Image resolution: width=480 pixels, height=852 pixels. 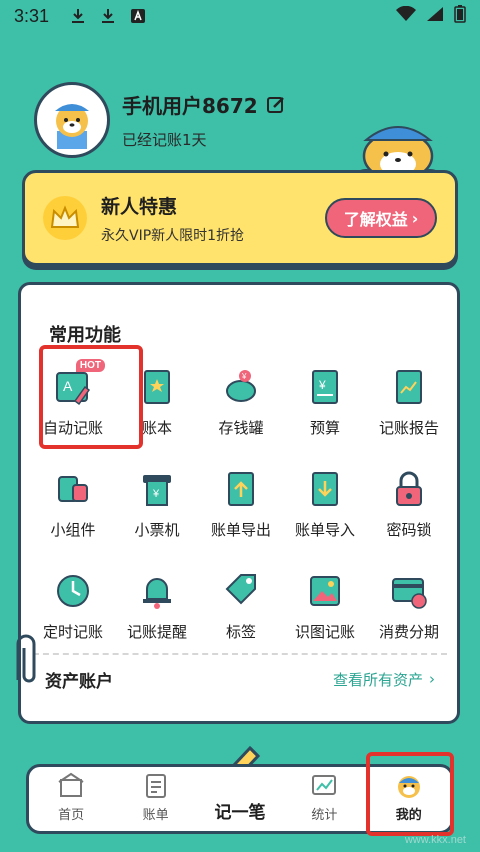 I want to click on function-item: 记账提醒, so click(x=157, y=607).